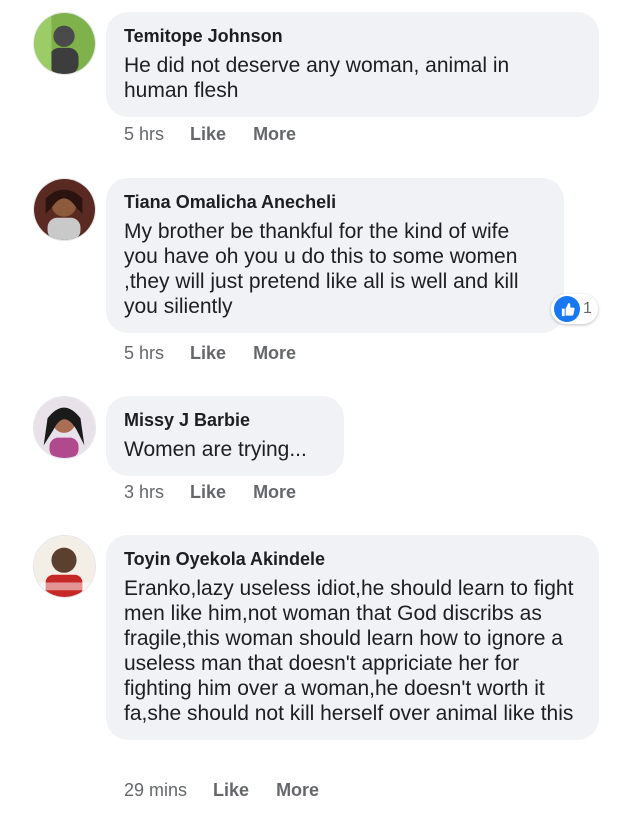 The width and height of the screenshot is (621, 822). I want to click on comment-time: 29 mins, so click(155, 790).